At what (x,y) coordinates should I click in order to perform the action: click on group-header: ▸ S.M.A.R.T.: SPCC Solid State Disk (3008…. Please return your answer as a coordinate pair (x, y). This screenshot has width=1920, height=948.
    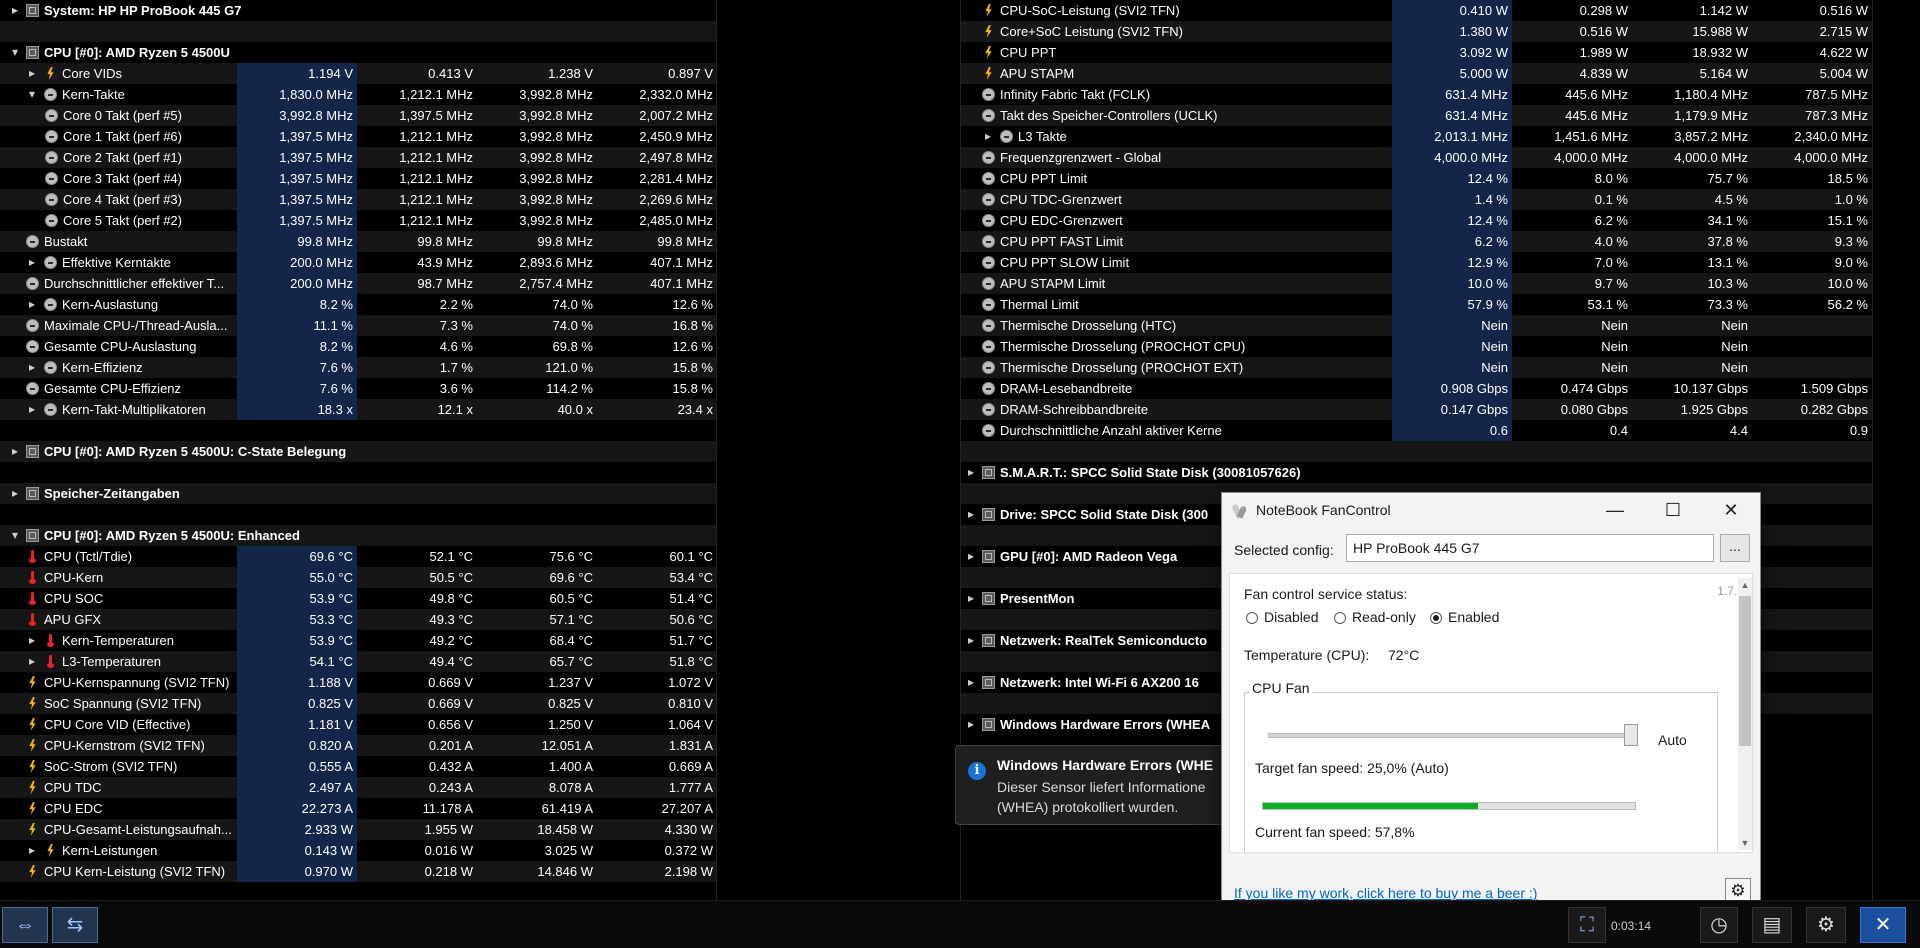
    Looking at the image, I should click on (1416, 472).